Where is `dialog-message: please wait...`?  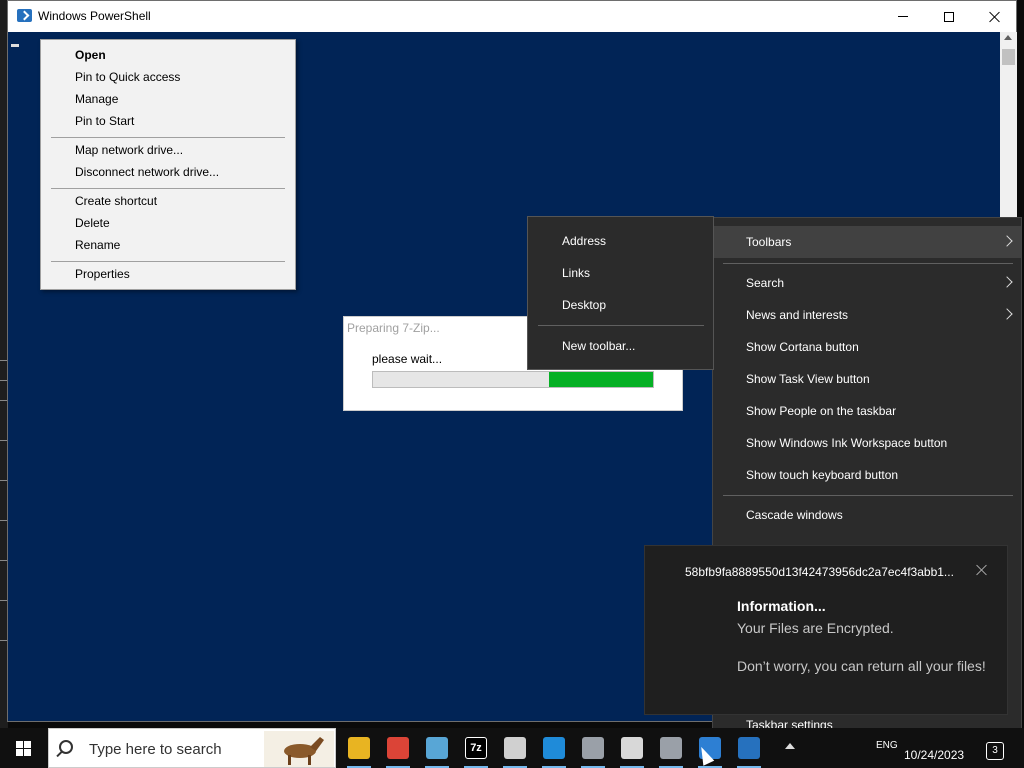 dialog-message: please wait... is located at coordinates (407, 359).